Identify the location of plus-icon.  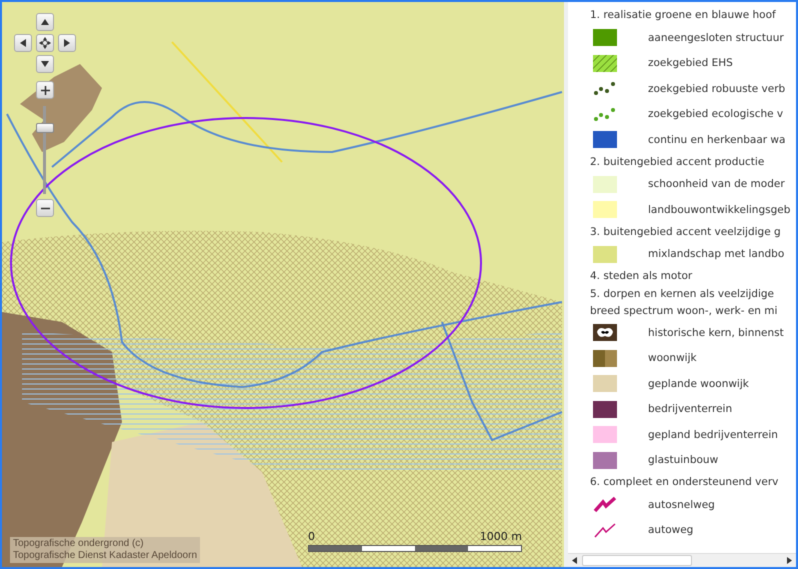
(45, 90).